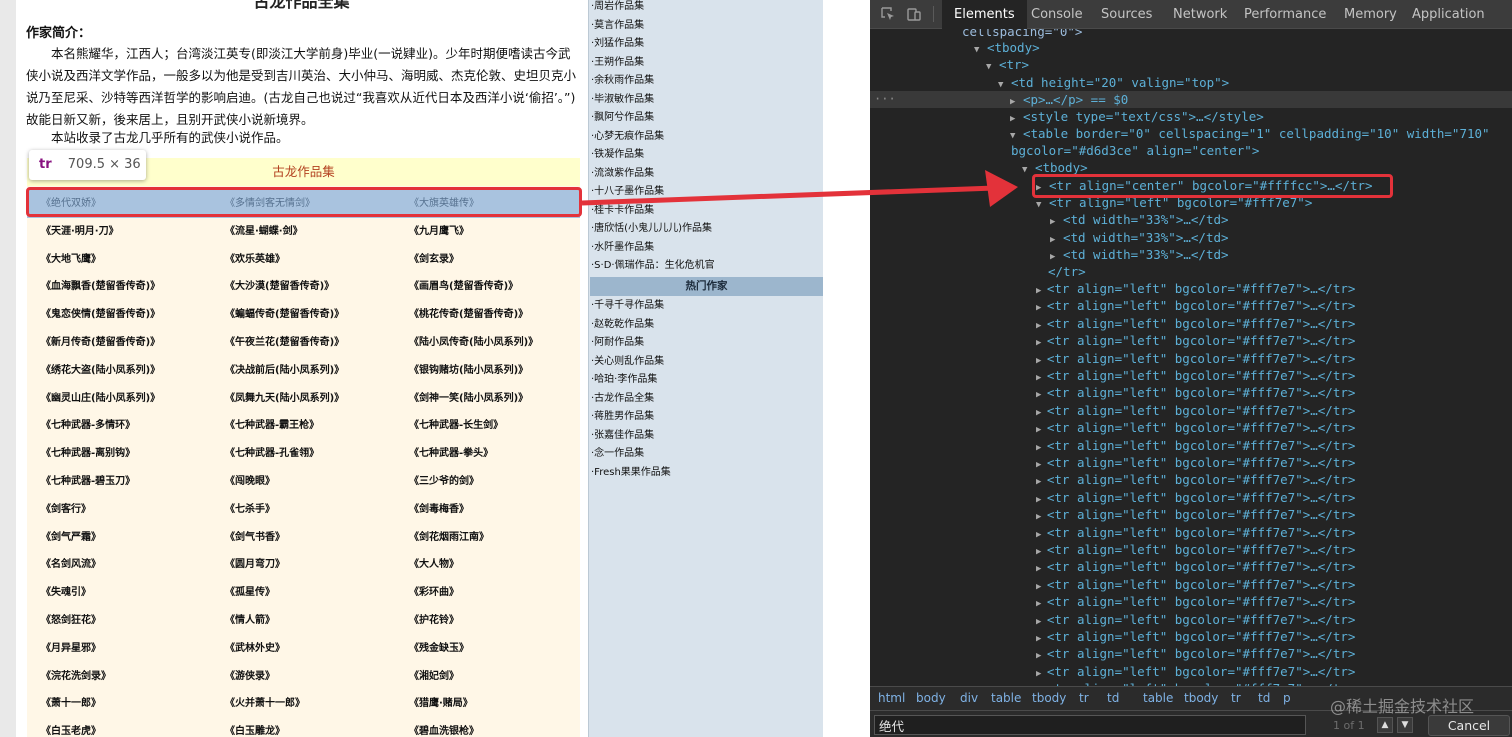  Describe the element at coordinates (487, 315) in the screenshot. I see `work-link: 《桃花传奇(楚留香传奇)》` at that location.